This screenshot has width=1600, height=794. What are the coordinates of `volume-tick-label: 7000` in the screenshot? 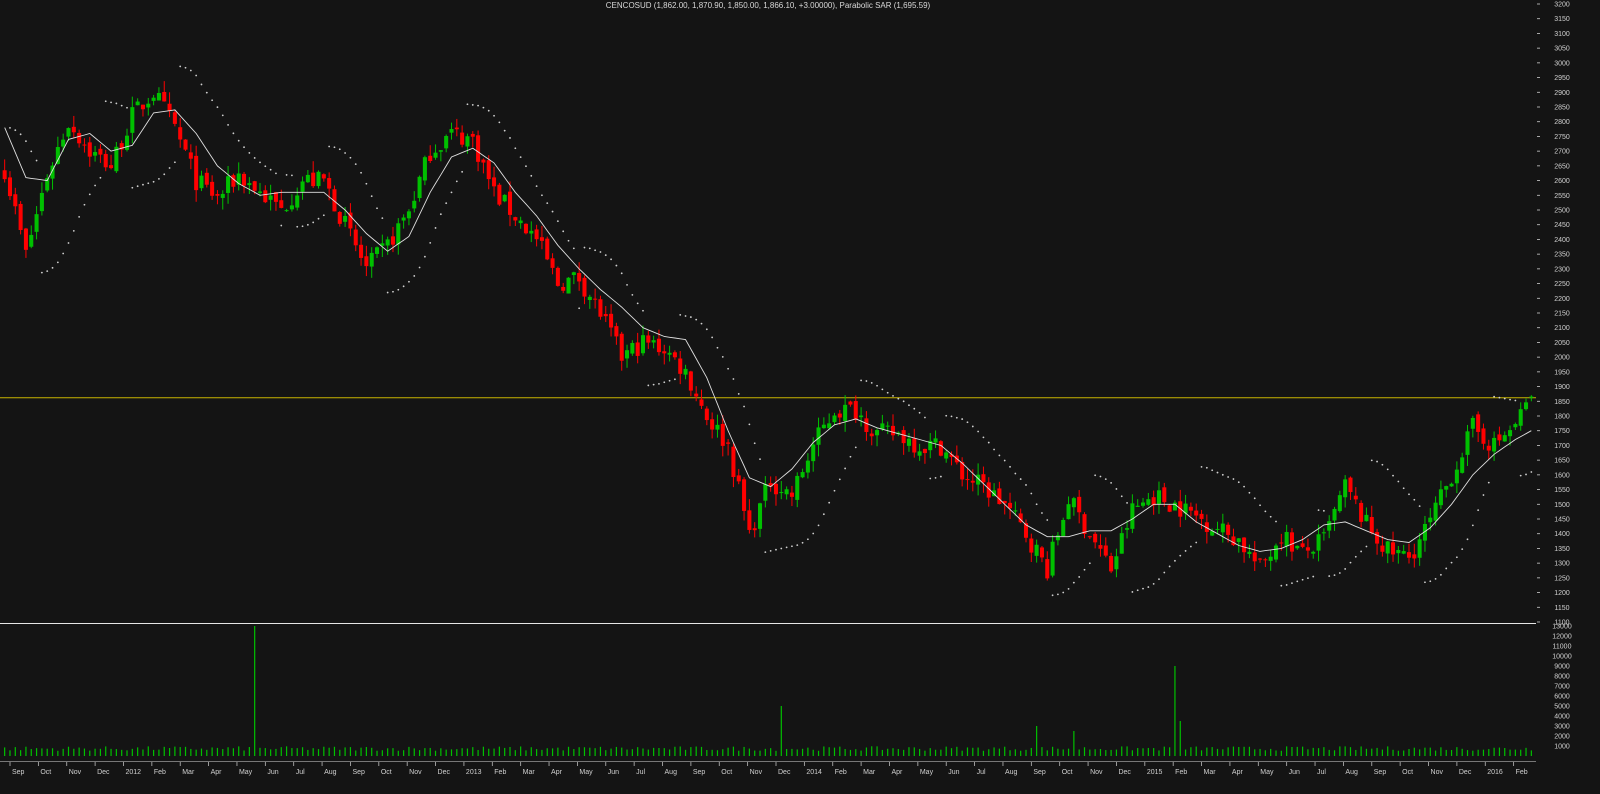 It's located at (1562, 687).